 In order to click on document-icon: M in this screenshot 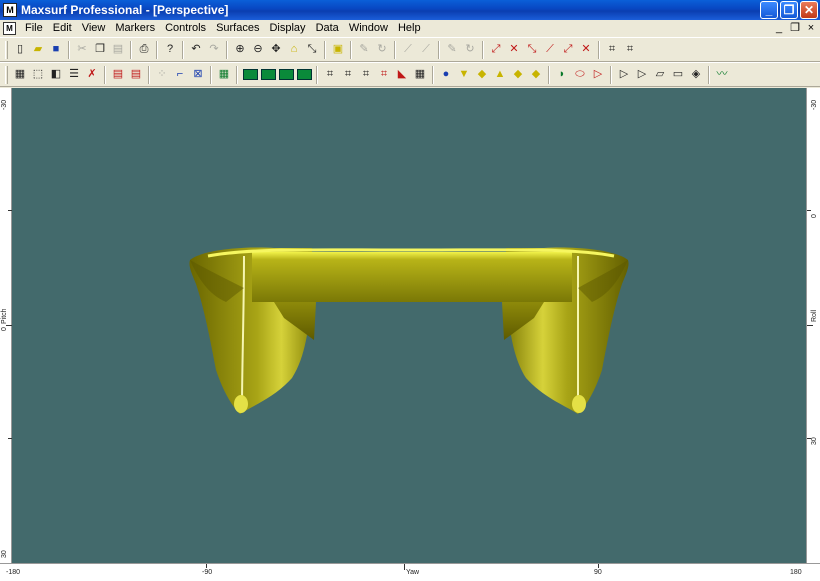, I will do `click(9, 28)`.